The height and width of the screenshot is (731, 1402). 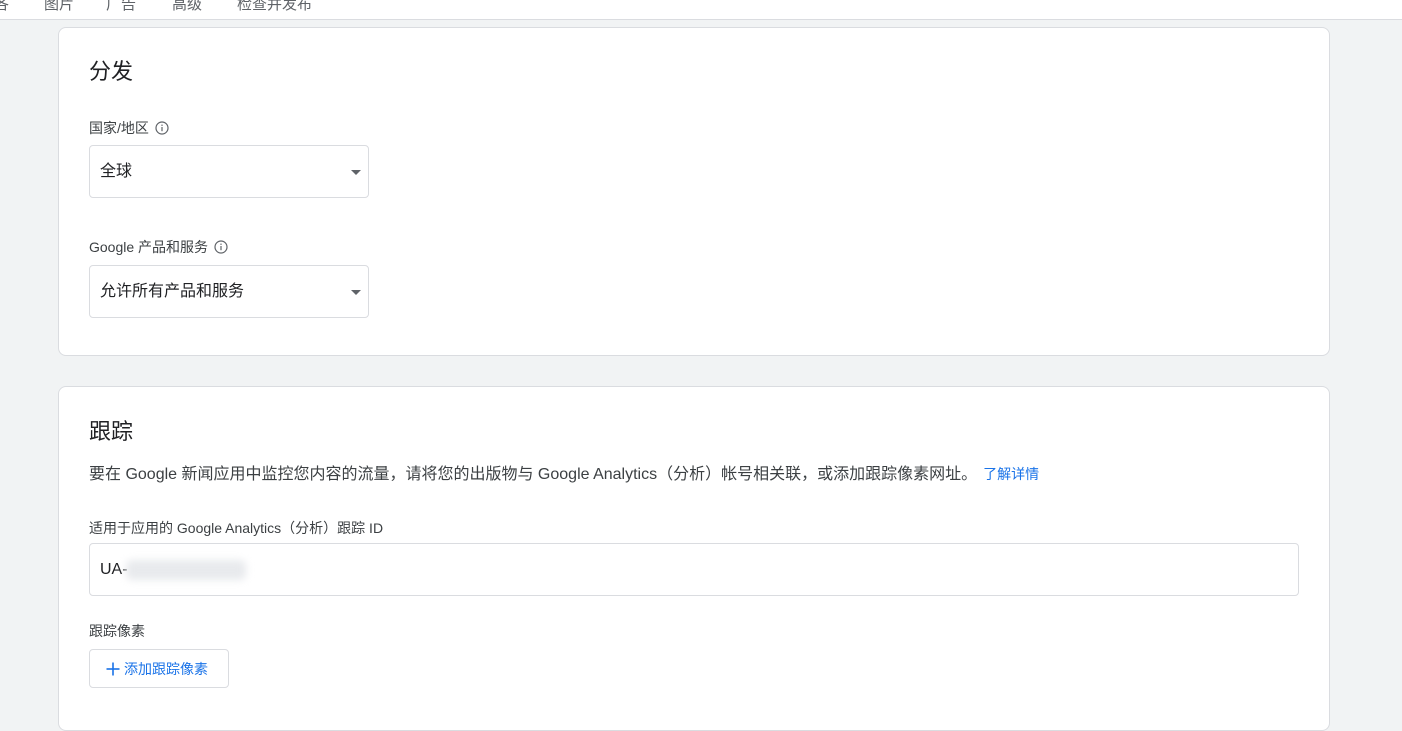 What do you see at coordinates (4, 7) in the screenshot?
I see `tab-content: 各` at bounding box center [4, 7].